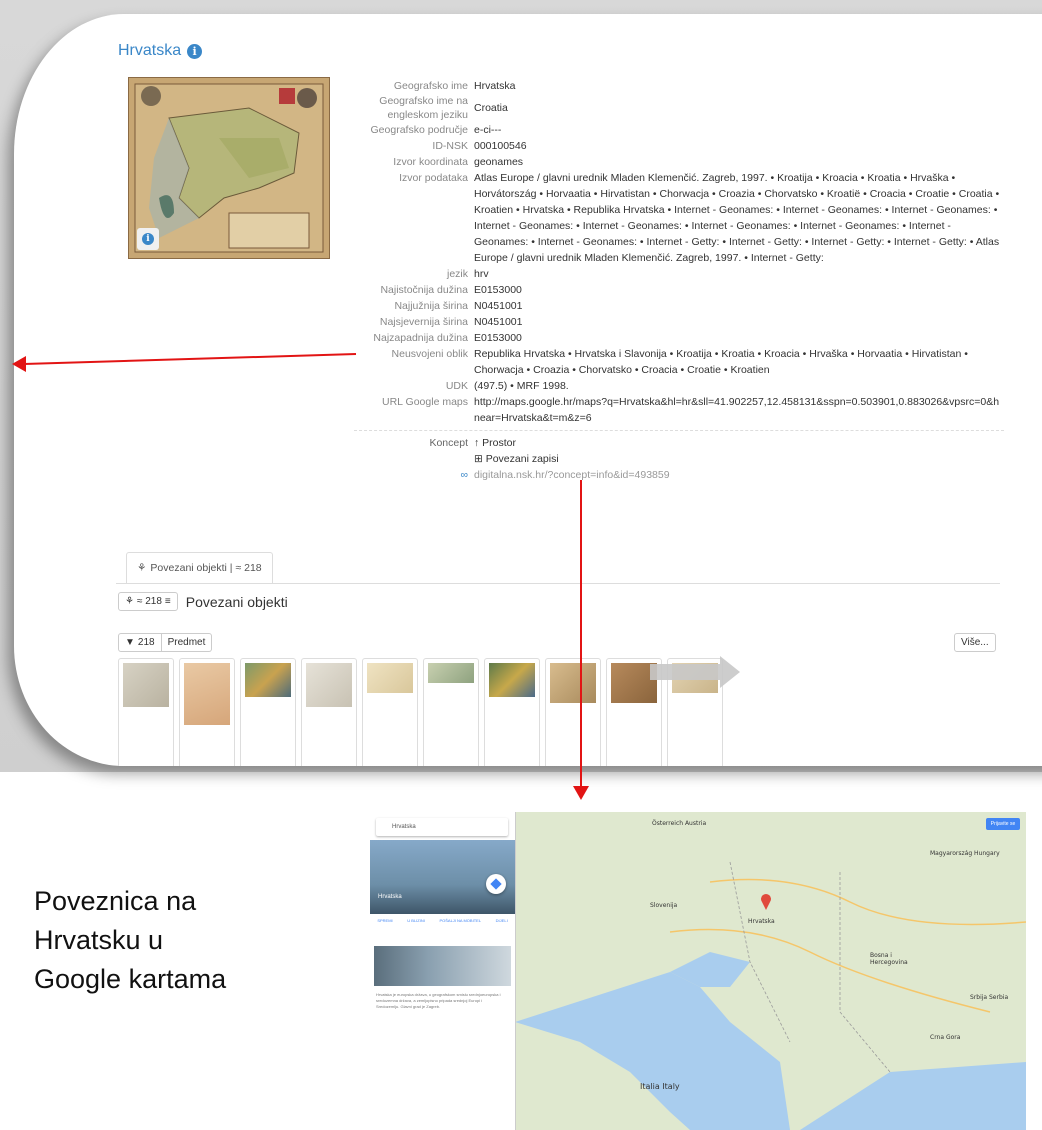 The width and height of the screenshot is (1042, 1130). I want to click on city-label: Crna Gora, so click(945, 1037).